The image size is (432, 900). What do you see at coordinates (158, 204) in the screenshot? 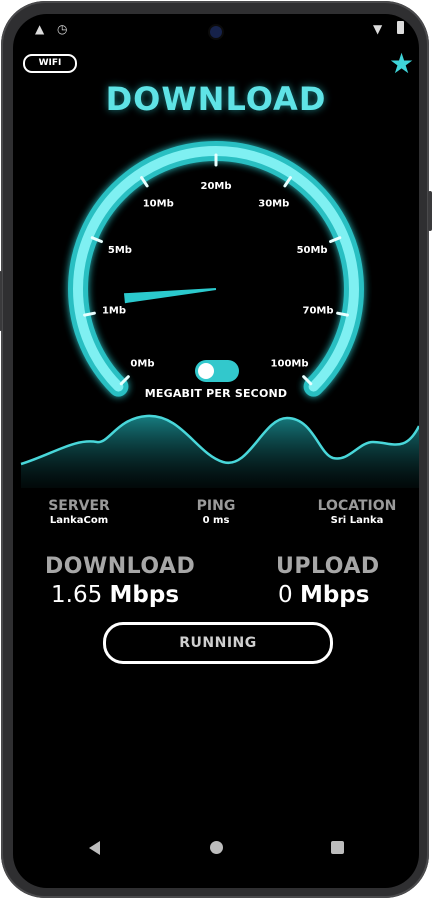
I see `gauge-scale-label: 10Mb` at bounding box center [158, 204].